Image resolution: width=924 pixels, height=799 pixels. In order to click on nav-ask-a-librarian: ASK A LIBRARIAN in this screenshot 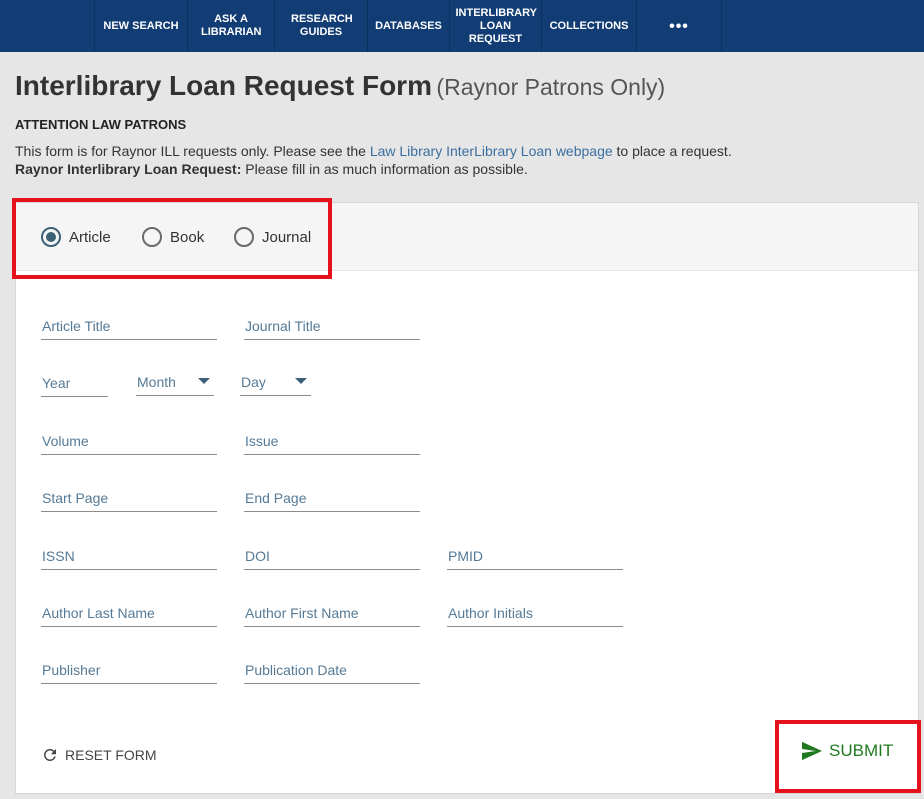, I will do `click(230, 26)`.